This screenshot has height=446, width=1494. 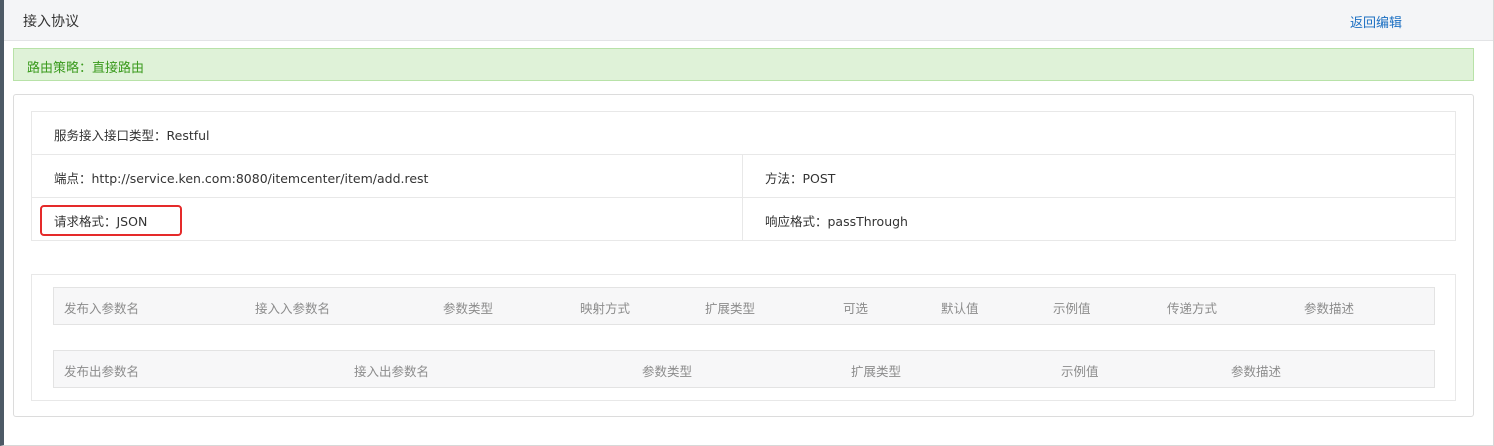 What do you see at coordinates (51, 22) in the screenshot?
I see `page-title: 接入协议` at bounding box center [51, 22].